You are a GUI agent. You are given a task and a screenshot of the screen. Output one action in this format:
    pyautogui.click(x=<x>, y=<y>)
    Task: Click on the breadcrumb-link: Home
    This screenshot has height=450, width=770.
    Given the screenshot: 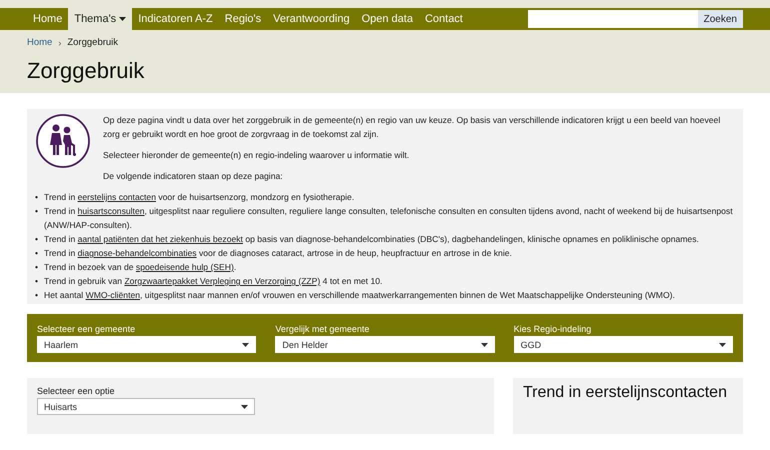 What is the action you would take?
    pyautogui.click(x=39, y=42)
    